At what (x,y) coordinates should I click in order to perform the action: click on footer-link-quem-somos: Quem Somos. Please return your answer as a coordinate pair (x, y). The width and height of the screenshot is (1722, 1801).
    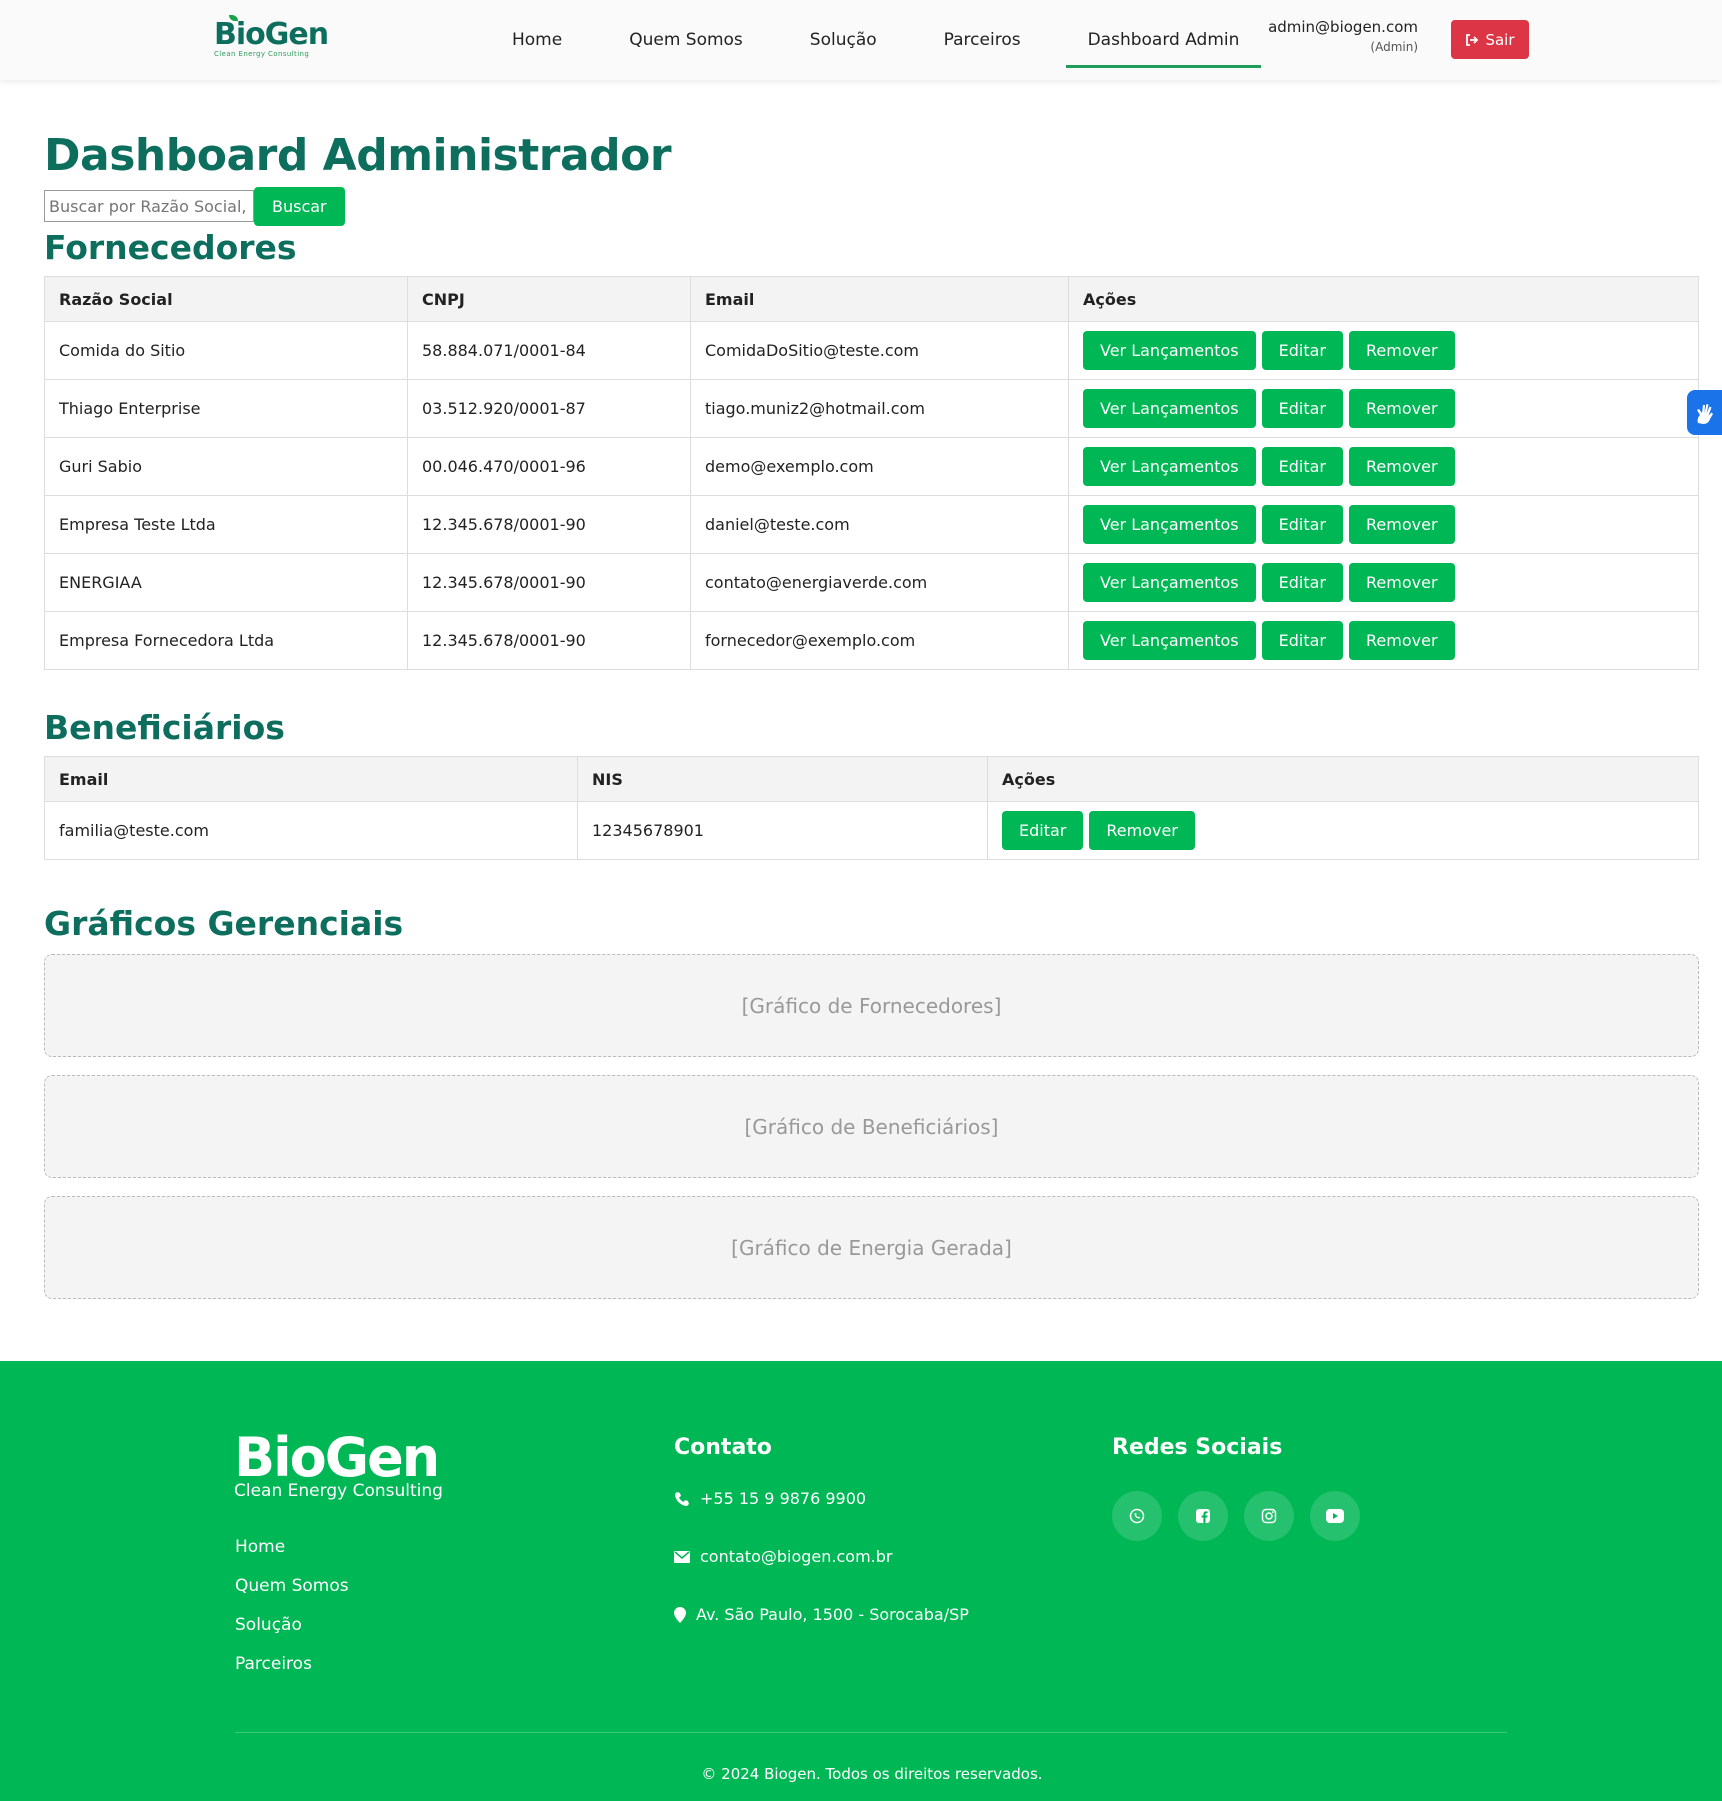
    Looking at the image, I should click on (292, 1586).